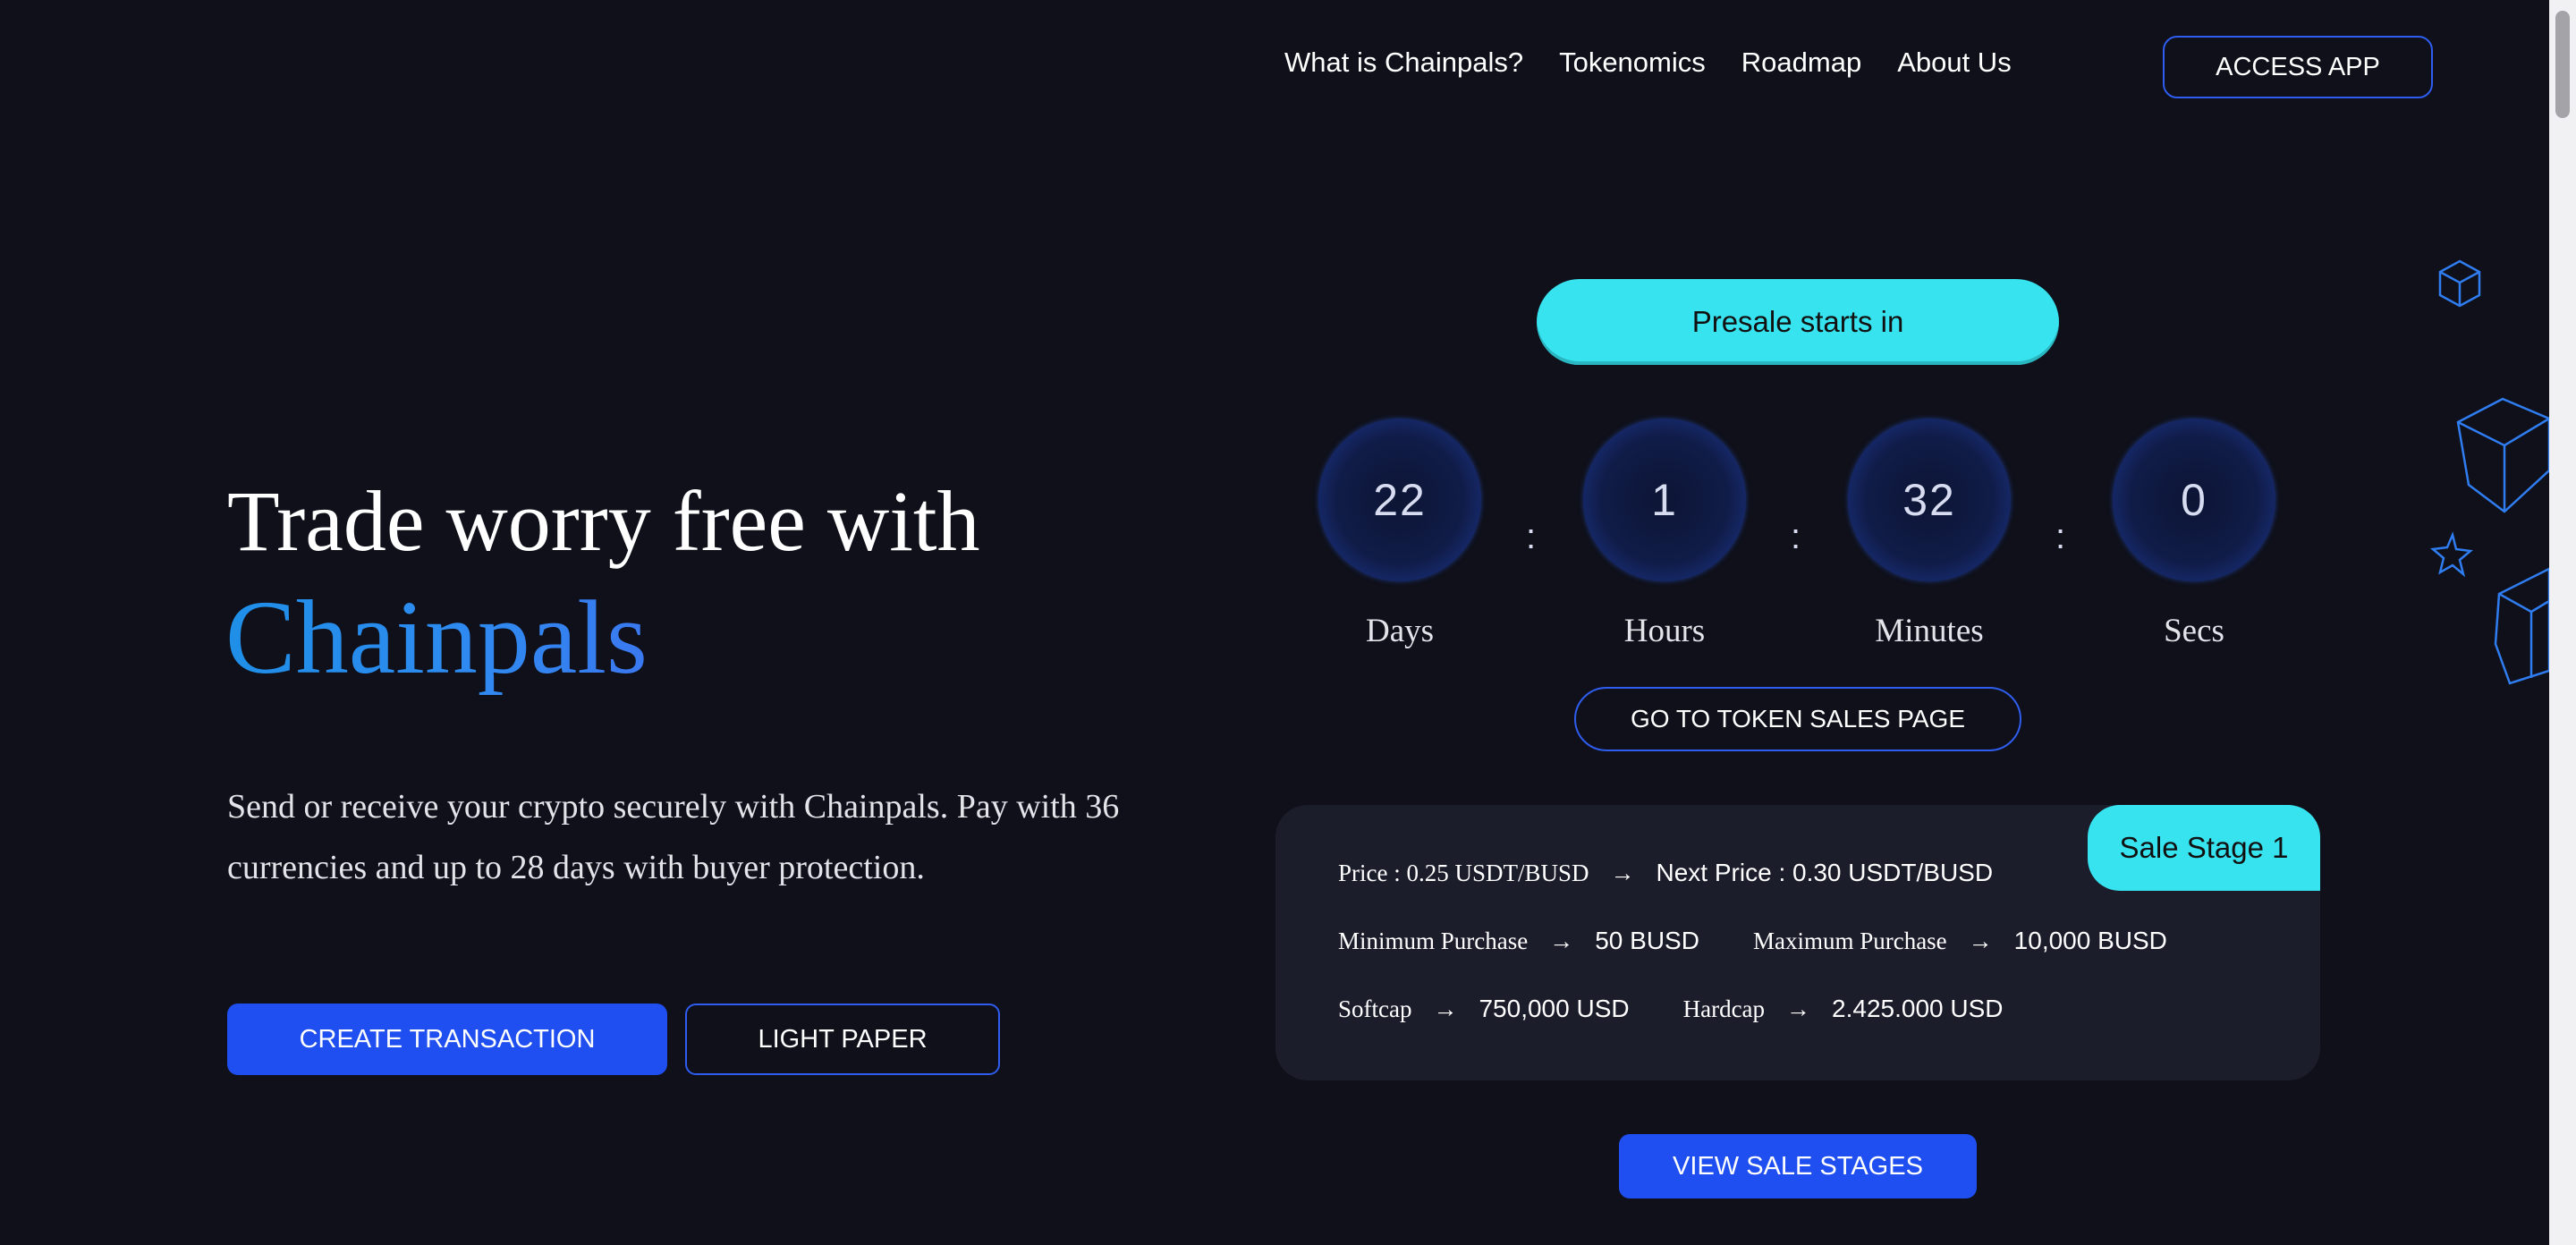 This screenshot has width=2576, height=1245. What do you see at coordinates (1849, 940) in the screenshot?
I see `max-purchase-label: Maximum Purchase` at bounding box center [1849, 940].